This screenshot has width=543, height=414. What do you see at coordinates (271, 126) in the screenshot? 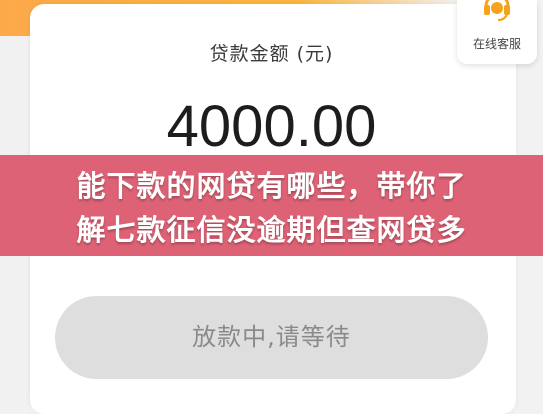
I see `loan-amount-value: 4000.00` at bounding box center [271, 126].